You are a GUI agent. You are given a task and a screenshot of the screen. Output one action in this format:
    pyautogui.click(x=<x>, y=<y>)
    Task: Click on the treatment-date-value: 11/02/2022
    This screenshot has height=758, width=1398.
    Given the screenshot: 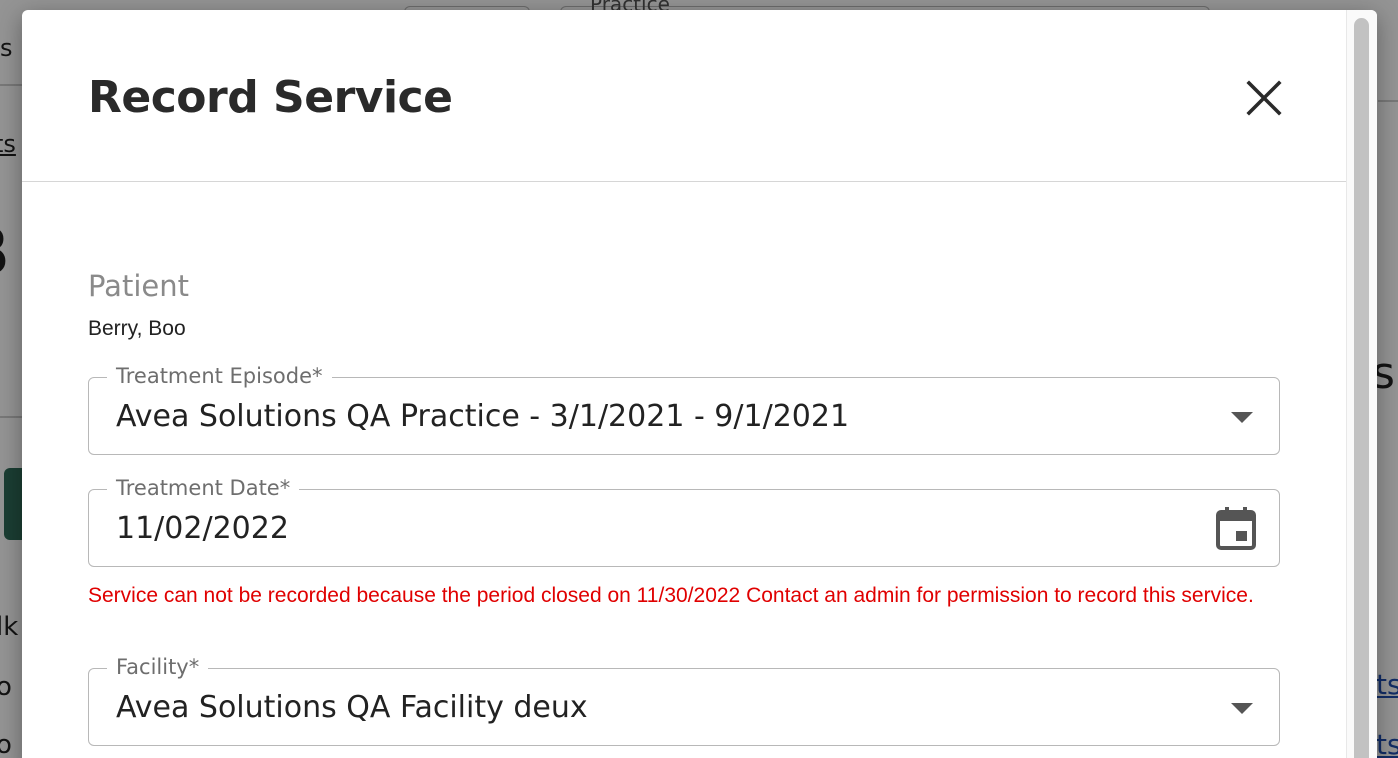 What is the action you would take?
    pyautogui.click(x=202, y=529)
    